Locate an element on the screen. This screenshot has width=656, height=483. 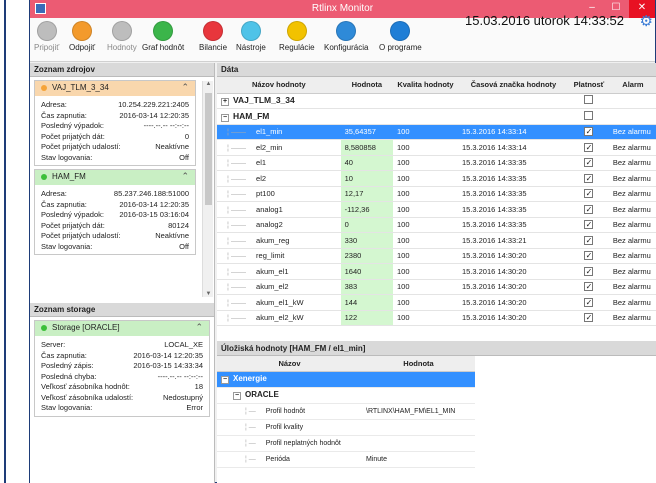
pripoji-button: Pripojiť is located at coordinates (46, 36).